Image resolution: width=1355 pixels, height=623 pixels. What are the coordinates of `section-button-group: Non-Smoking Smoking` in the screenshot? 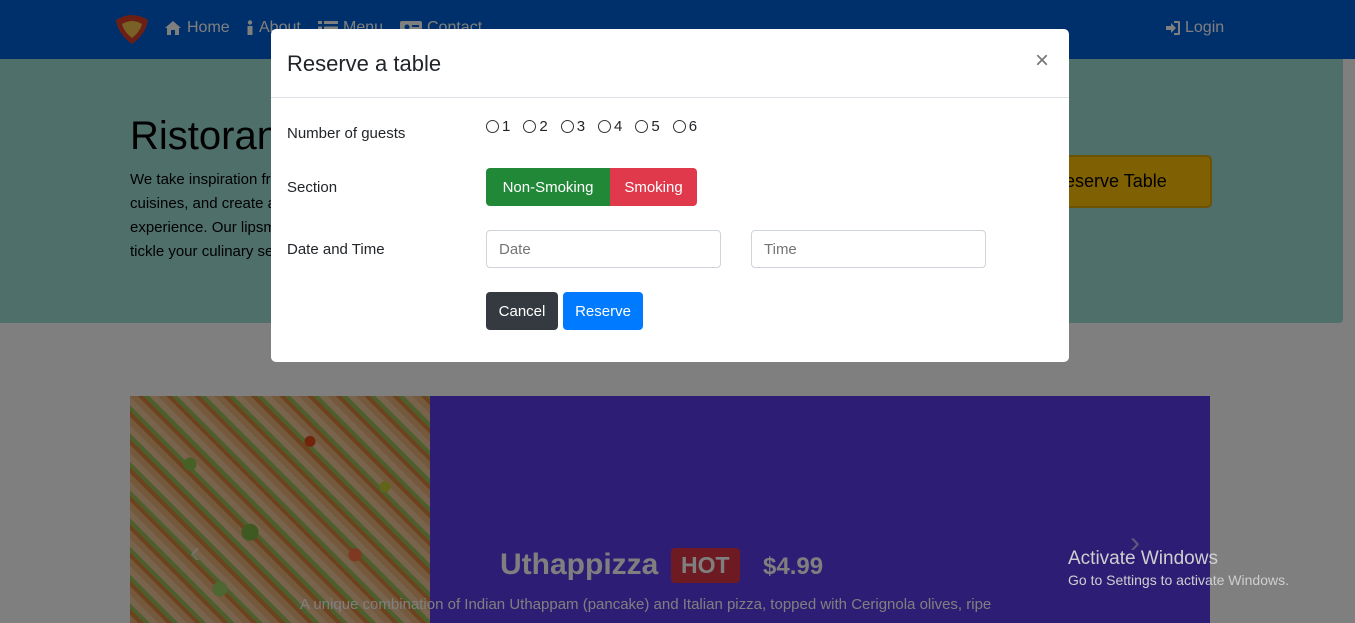 It's located at (591, 187).